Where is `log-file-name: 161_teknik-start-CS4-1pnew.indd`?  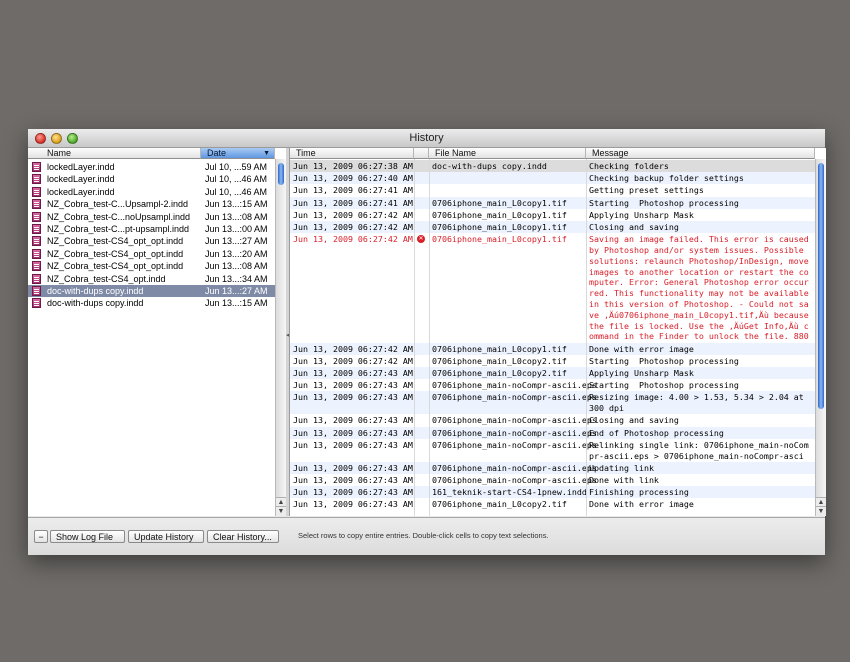
log-file-name: 161_teknik-start-CS4-1pnew.indd is located at coordinates (509, 492).